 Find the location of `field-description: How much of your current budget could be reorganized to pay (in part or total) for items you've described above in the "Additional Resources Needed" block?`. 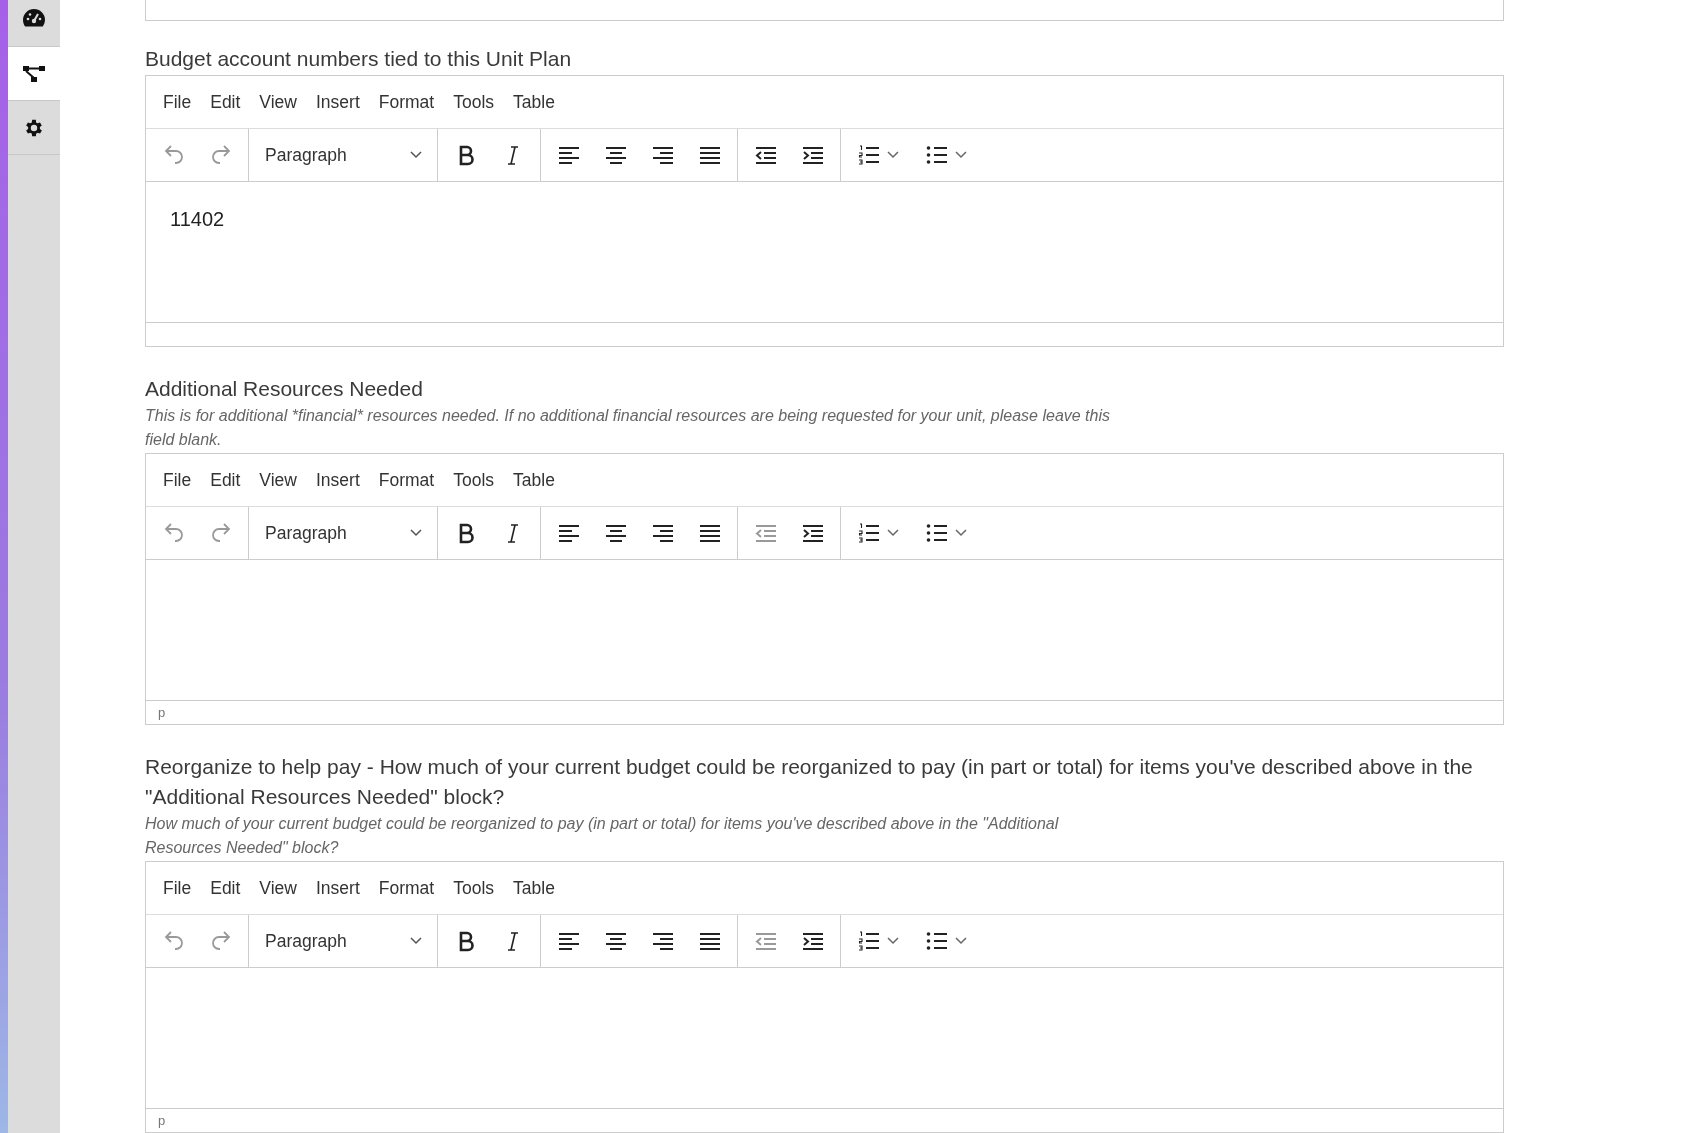

field-description: How much of your current budget could be reorganized to pay (in part or total) for items you've described above in the "Additional Resources Needed" block? is located at coordinates (602, 836).